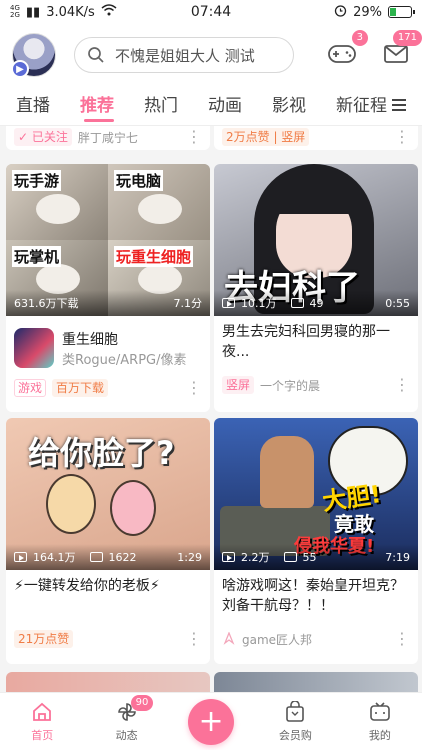 The image size is (422, 750). Describe the element at coordinates (126, 735) in the screenshot. I see `nav-label: 动态` at that location.